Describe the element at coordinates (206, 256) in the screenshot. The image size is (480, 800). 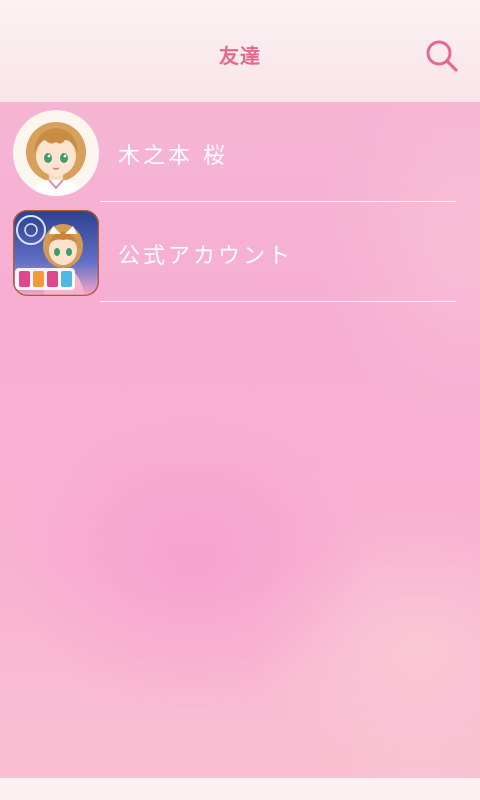
I see `friend-name: 公式アカウント` at that location.